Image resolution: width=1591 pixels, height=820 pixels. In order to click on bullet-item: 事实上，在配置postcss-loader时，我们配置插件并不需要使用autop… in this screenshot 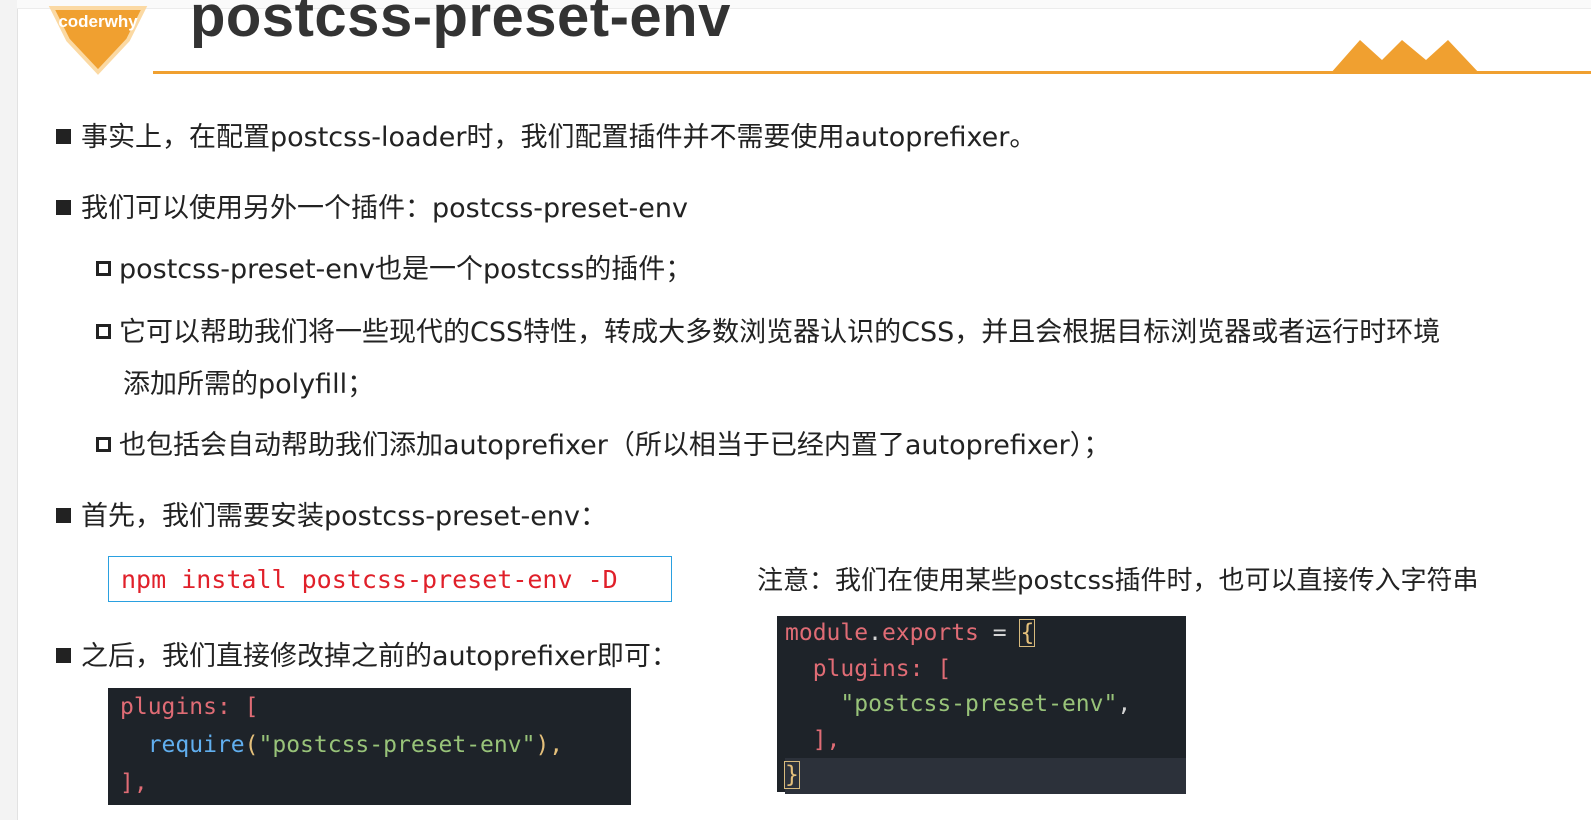, I will do `click(546, 138)`.